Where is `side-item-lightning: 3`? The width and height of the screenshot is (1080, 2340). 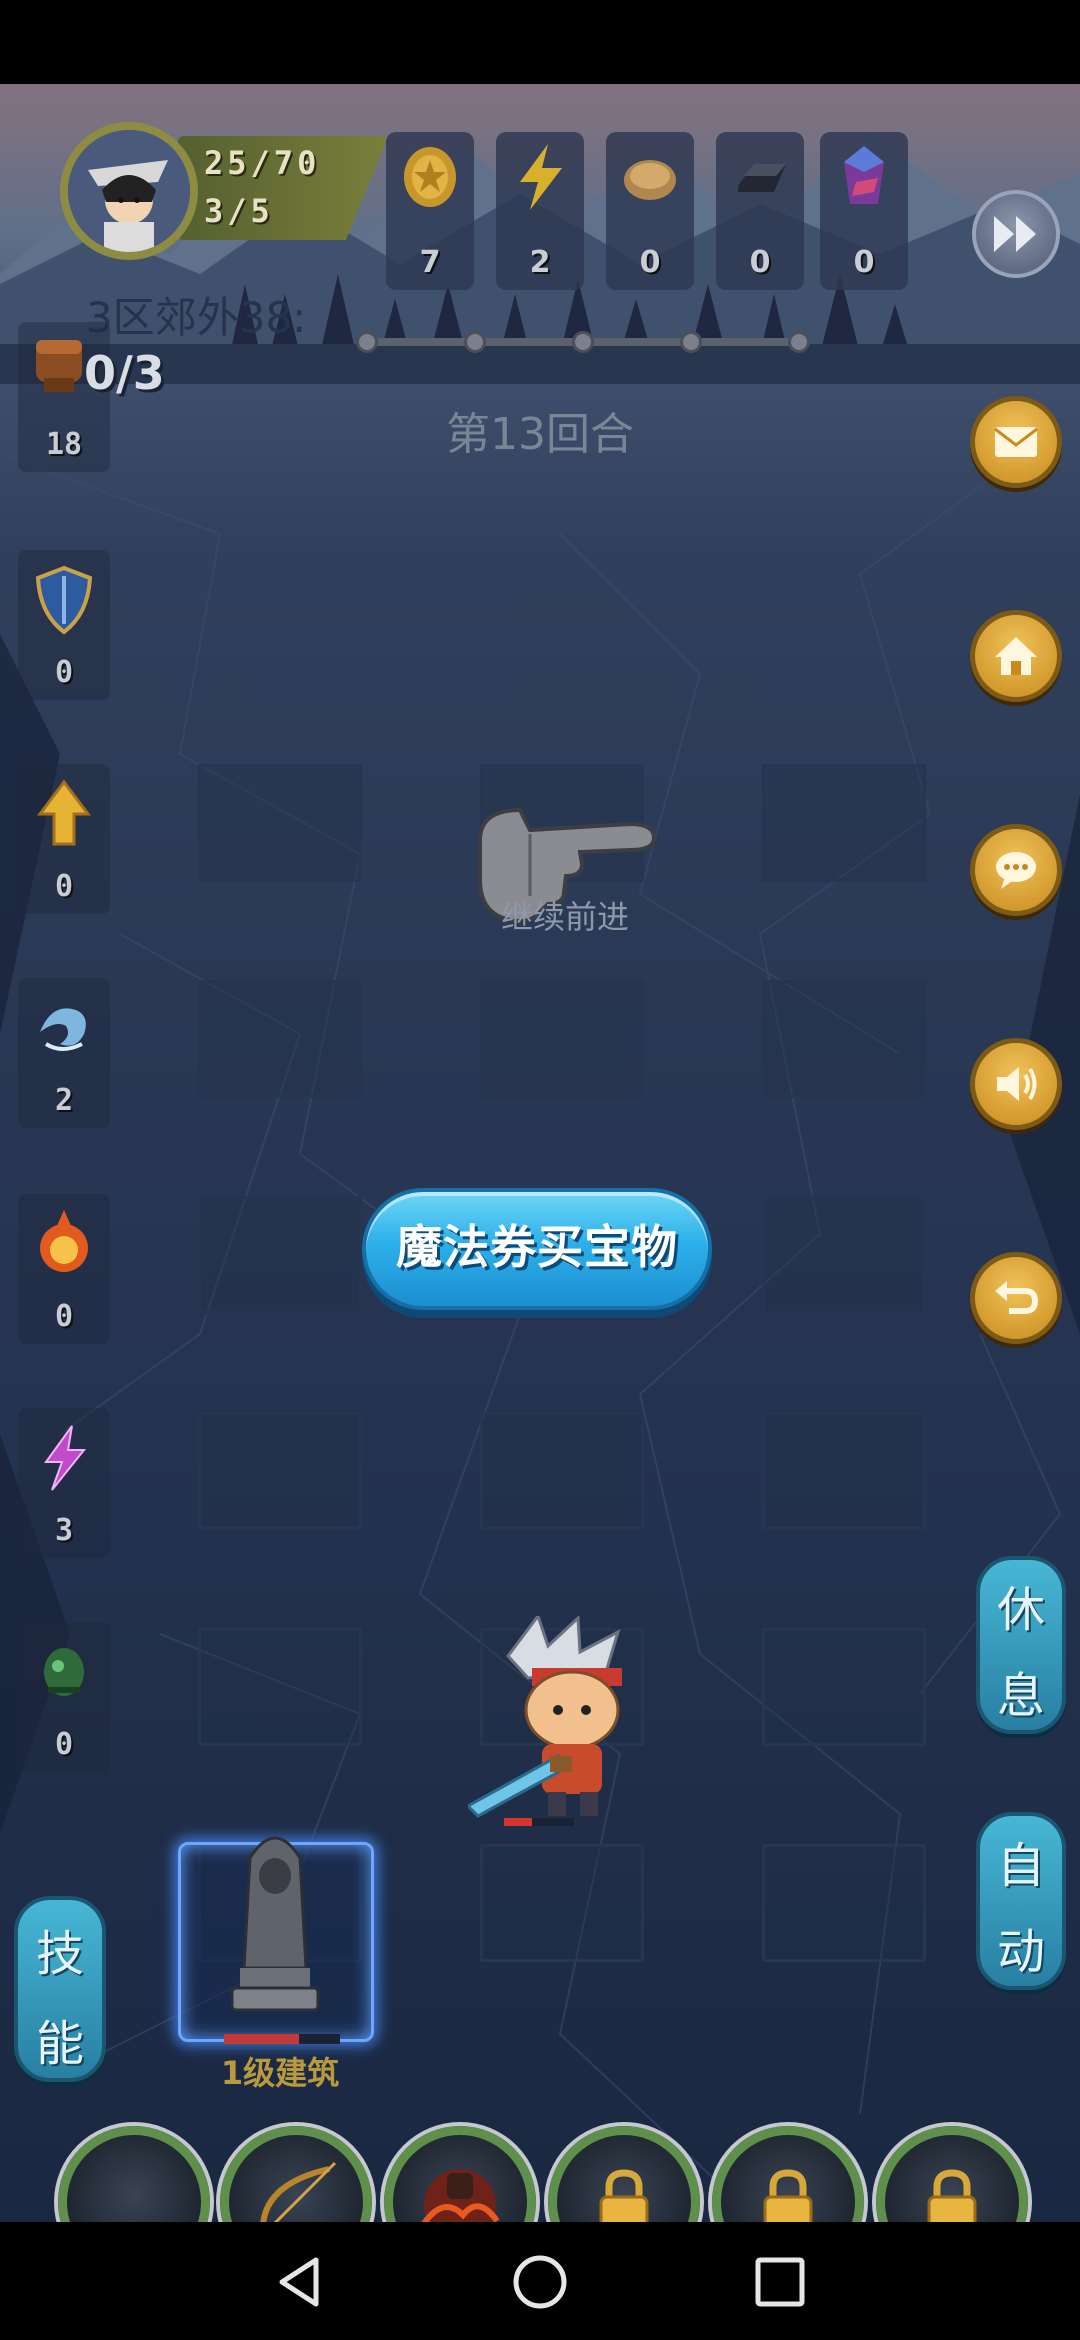 side-item-lightning: 3 is located at coordinates (64, 1483).